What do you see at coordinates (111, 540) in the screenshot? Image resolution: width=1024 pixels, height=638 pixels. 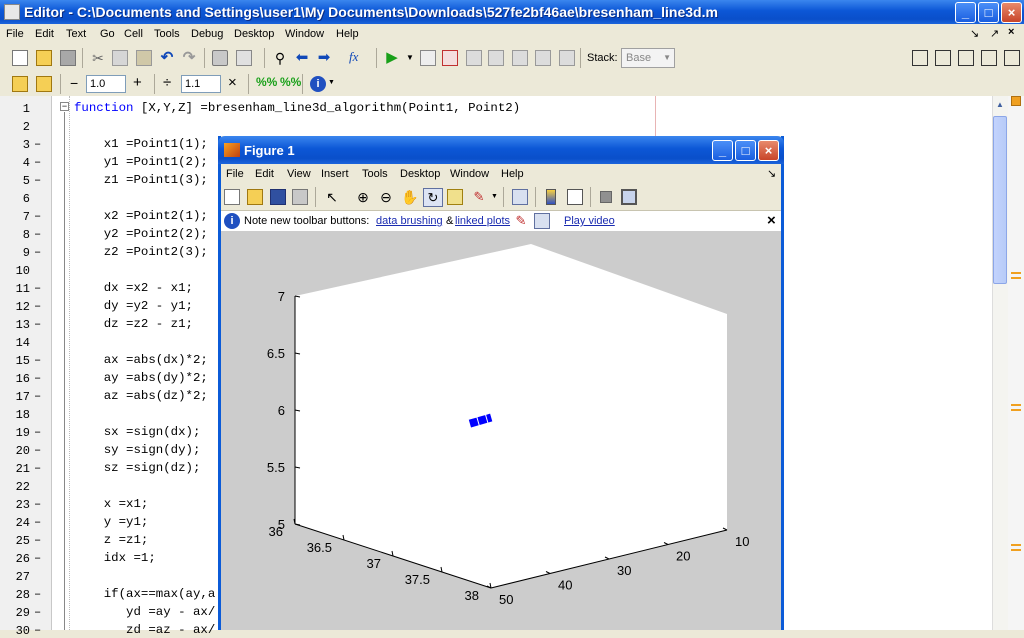 I see `code-line: z =z1;` at bounding box center [111, 540].